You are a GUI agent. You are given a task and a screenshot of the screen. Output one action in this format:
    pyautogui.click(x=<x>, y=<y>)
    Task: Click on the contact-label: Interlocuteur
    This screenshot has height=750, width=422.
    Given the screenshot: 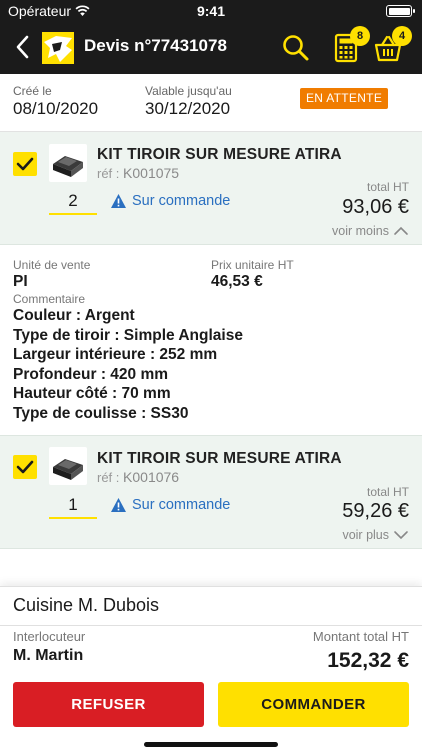 What is the action you would take?
    pyautogui.click(x=49, y=636)
    